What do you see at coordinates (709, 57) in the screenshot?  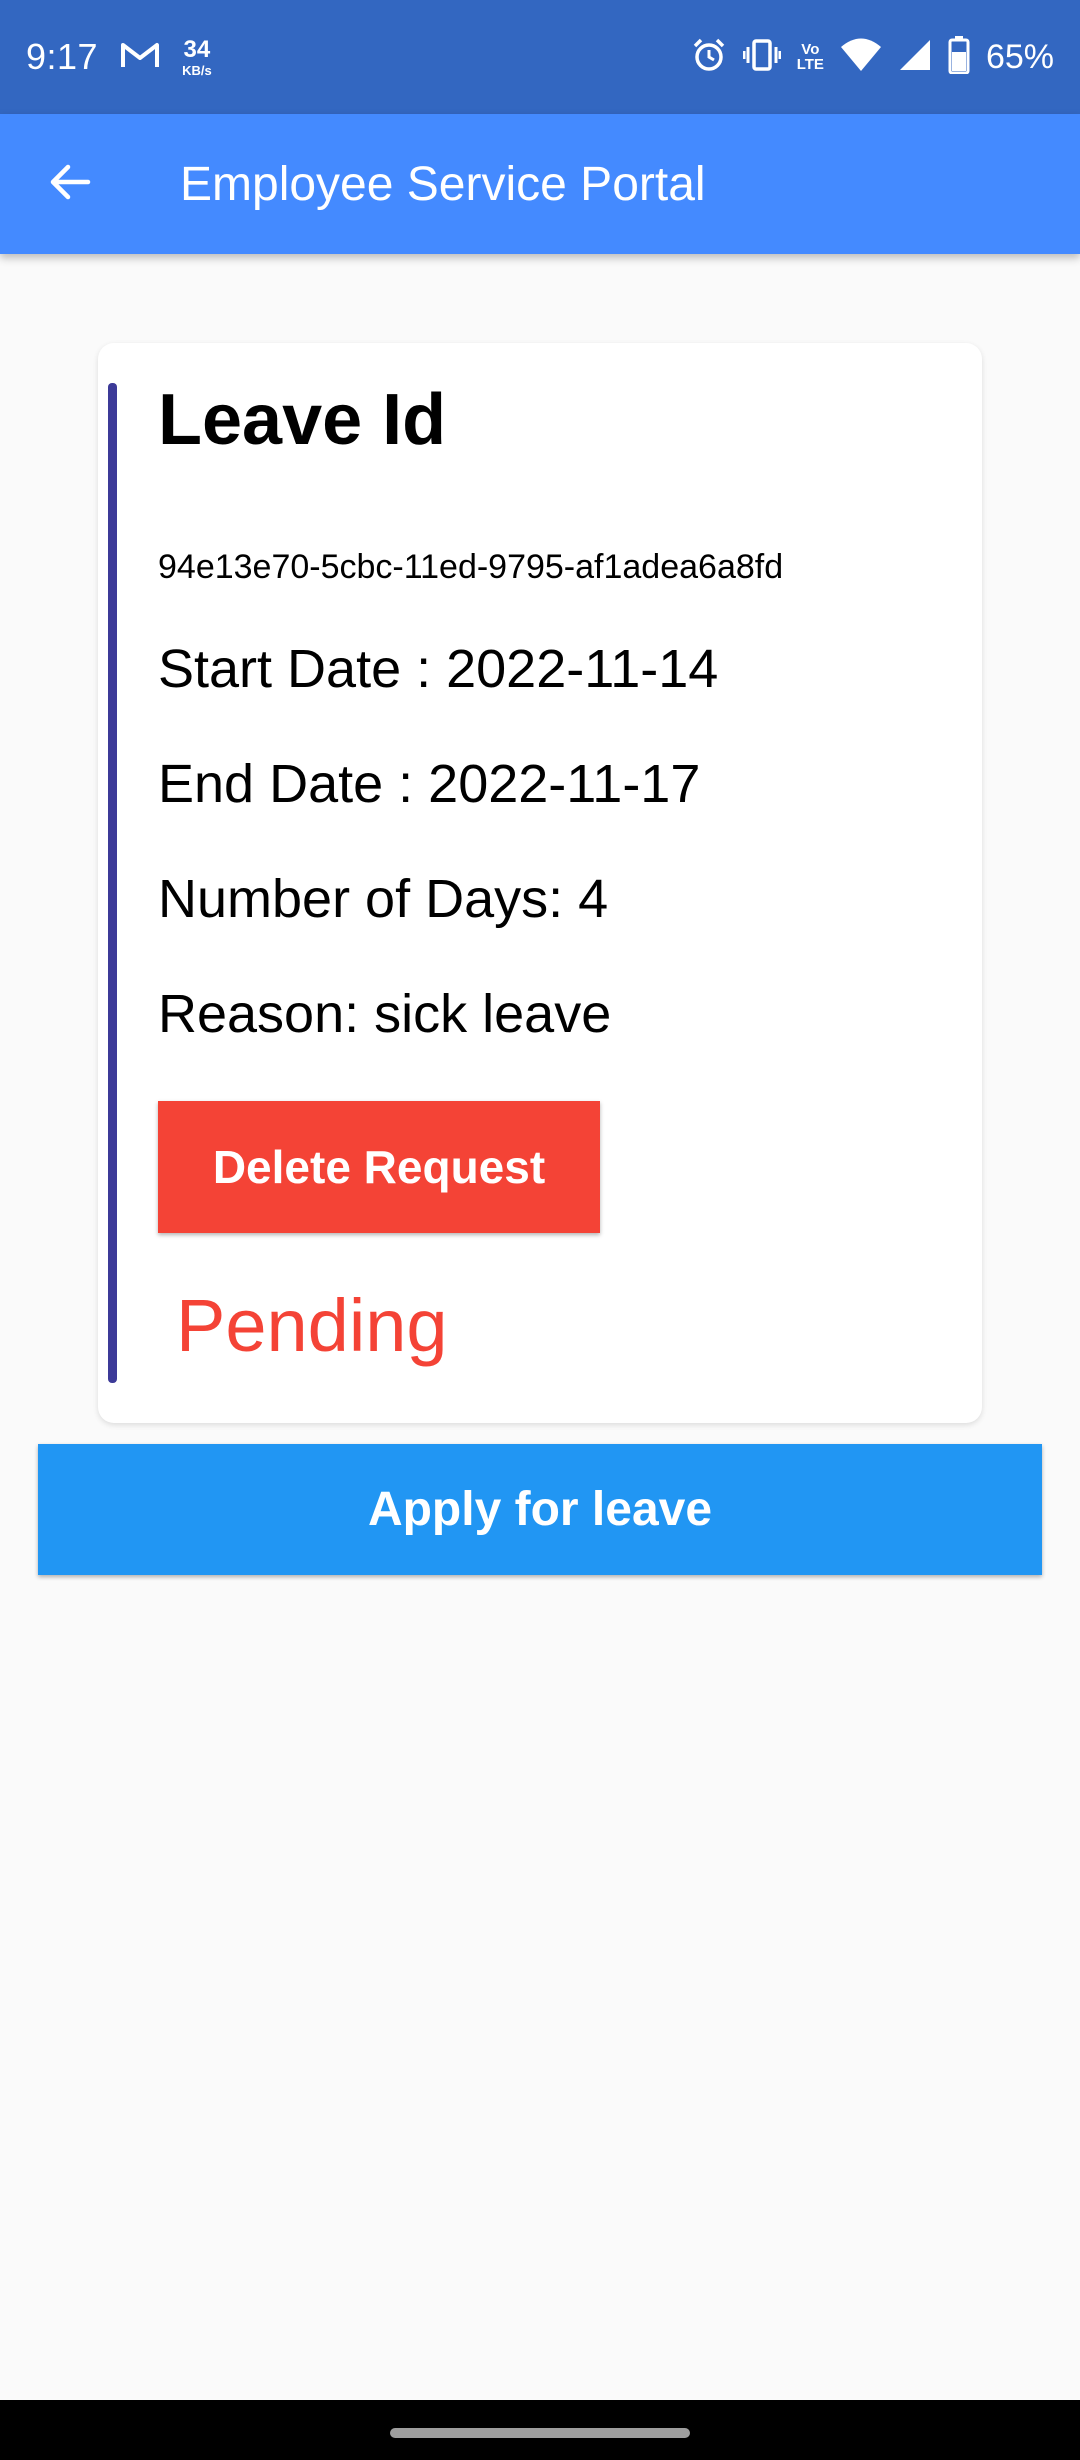 I see `alarm-icon` at bounding box center [709, 57].